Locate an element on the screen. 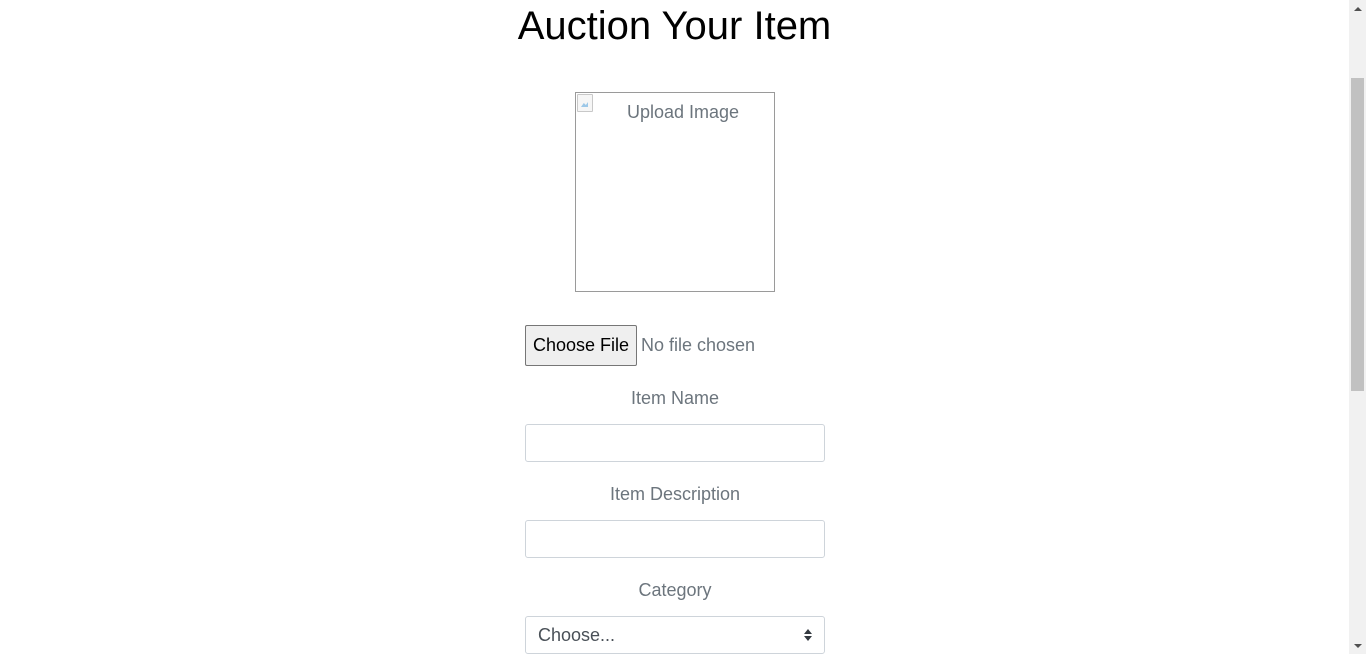 The height and width of the screenshot is (654, 1366). scroll-down-icon is located at coordinates (1357, 645).